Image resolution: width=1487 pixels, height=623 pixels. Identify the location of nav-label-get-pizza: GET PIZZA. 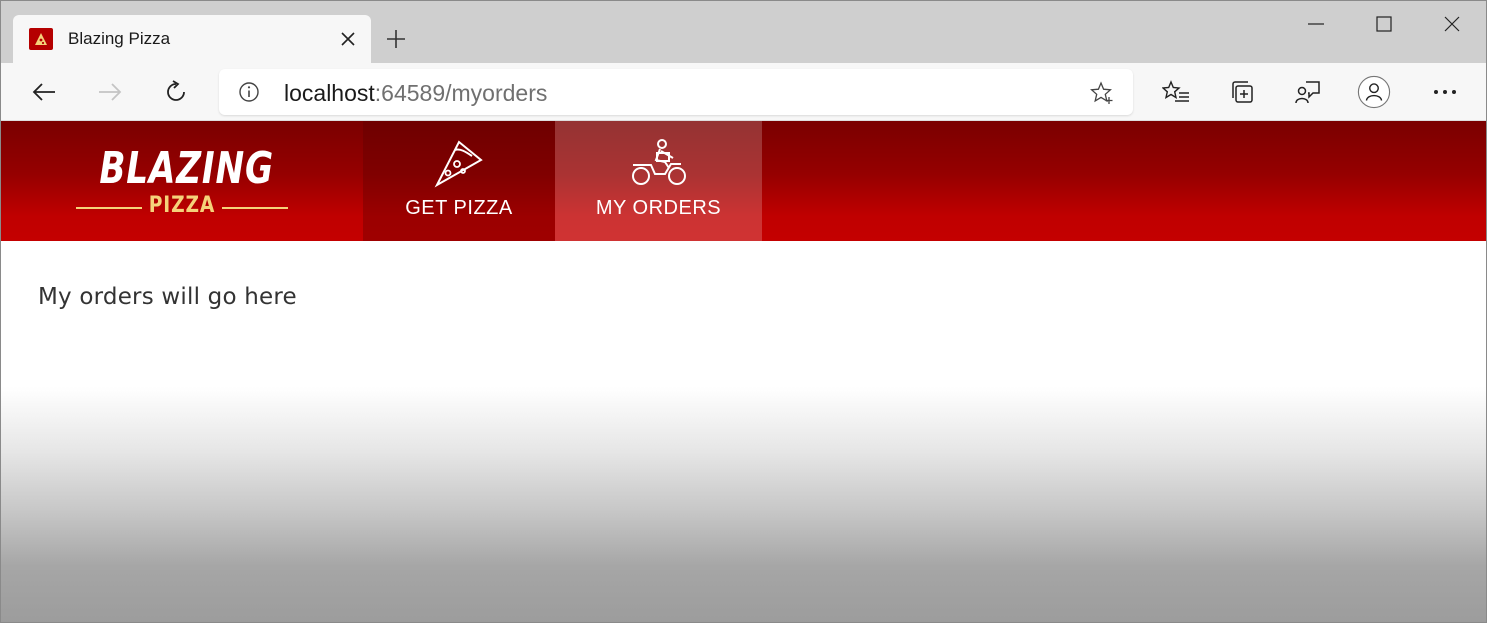
(459, 208).